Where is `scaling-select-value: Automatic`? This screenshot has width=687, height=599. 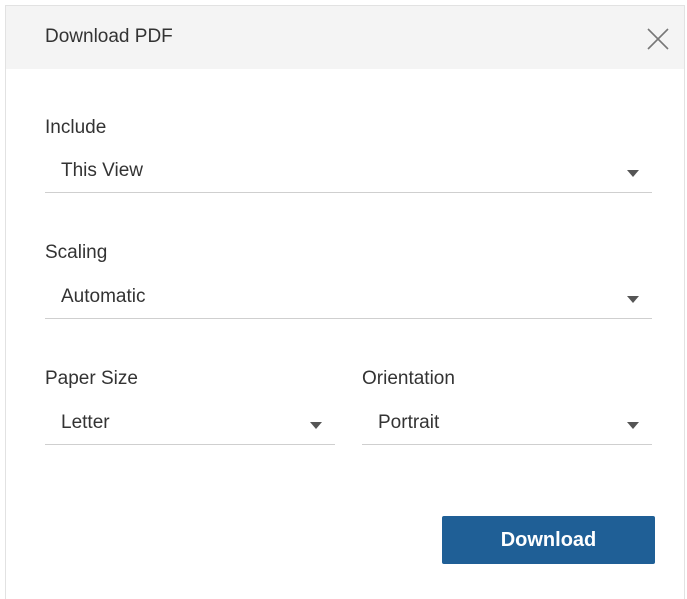 scaling-select-value: Automatic is located at coordinates (103, 296).